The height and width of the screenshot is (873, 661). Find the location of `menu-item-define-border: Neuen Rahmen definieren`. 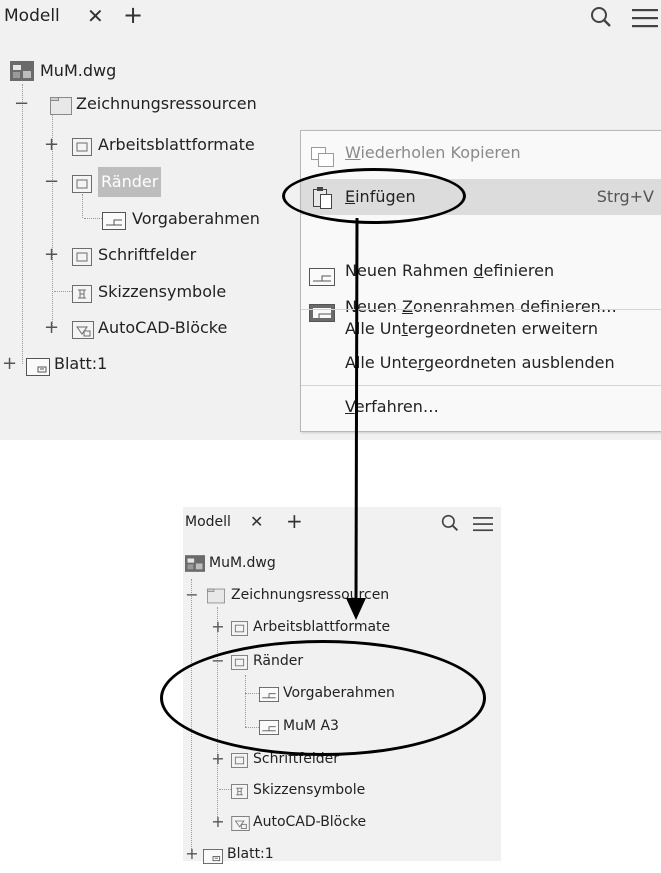

menu-item-define-border: Neuen Rahmen definieren is located at coordinates (481, 271).